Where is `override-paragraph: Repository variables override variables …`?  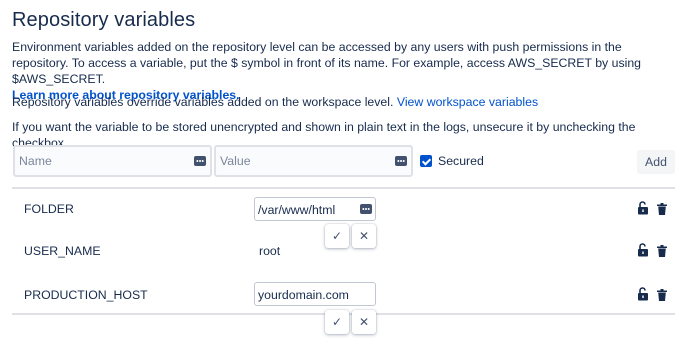
override-paragraph: Repository variables override variables … is located at coordinates (275, 102).